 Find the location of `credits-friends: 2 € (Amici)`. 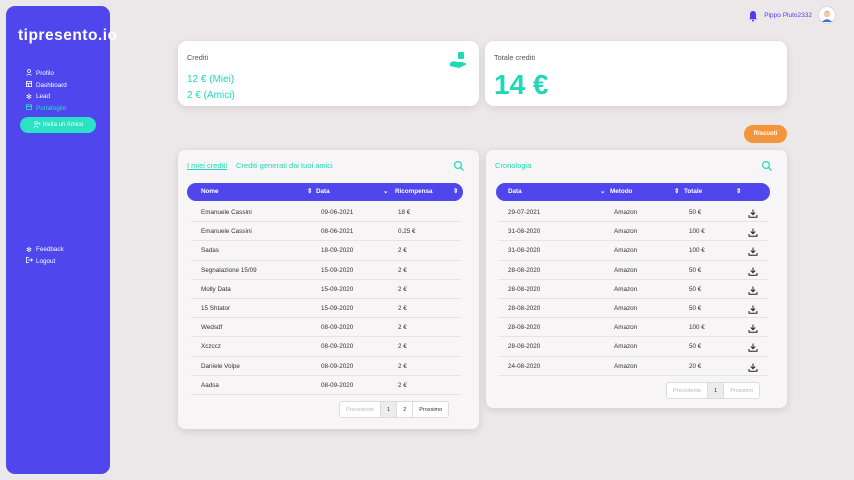

credits-friends: 2 € (Amici) is located at coordinates (211, 95).